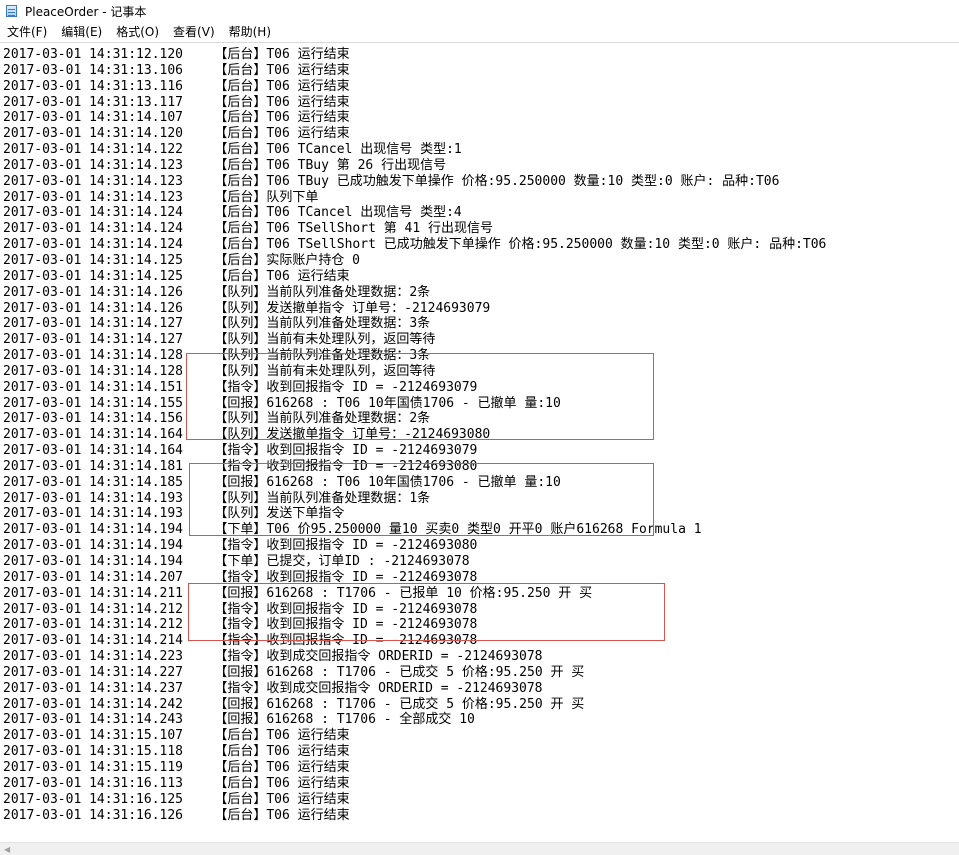 This screenshot has width=959, height=855. Describe the element at coordinates (176, 752) in the screenshot. I see `log-line: 2017-03-01 14:31:15.118 【后台】T06 运行结束` at that location.